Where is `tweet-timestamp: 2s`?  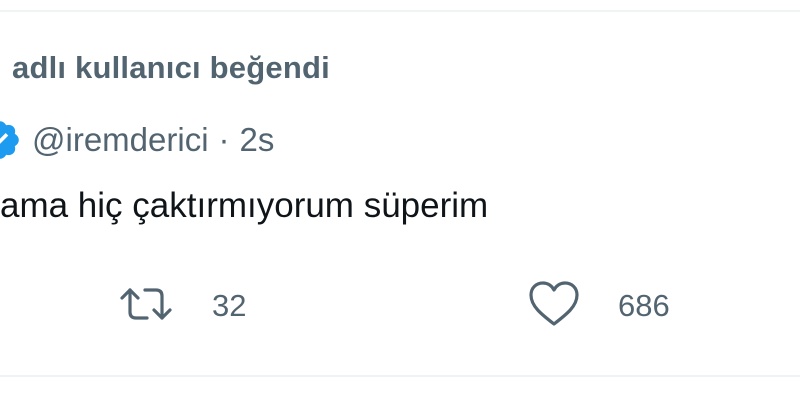
tweet-timestamp: 2s is located at coordinates (257, 140).